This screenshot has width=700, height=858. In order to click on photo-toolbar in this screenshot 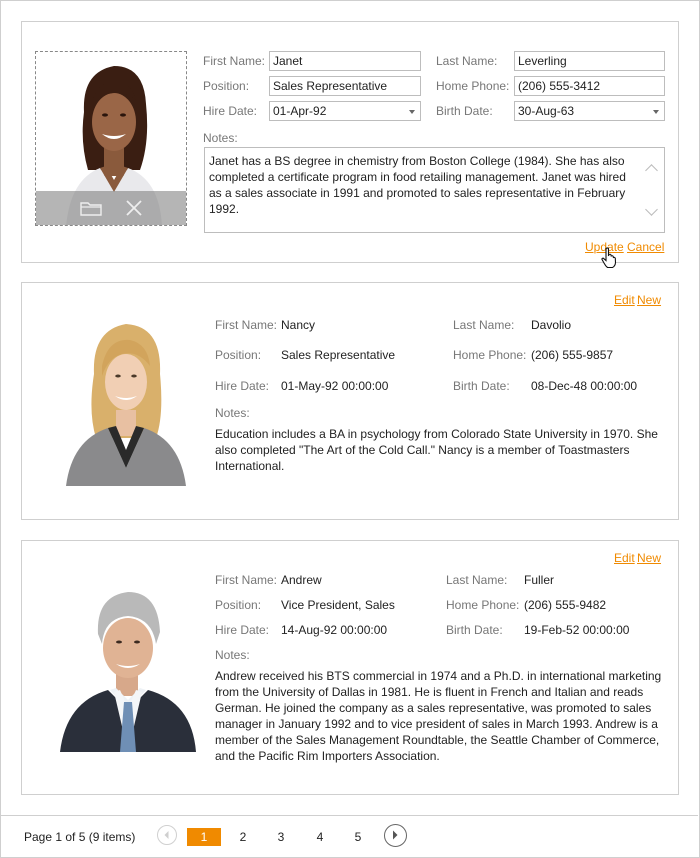, I will do `click(111, 208)`.